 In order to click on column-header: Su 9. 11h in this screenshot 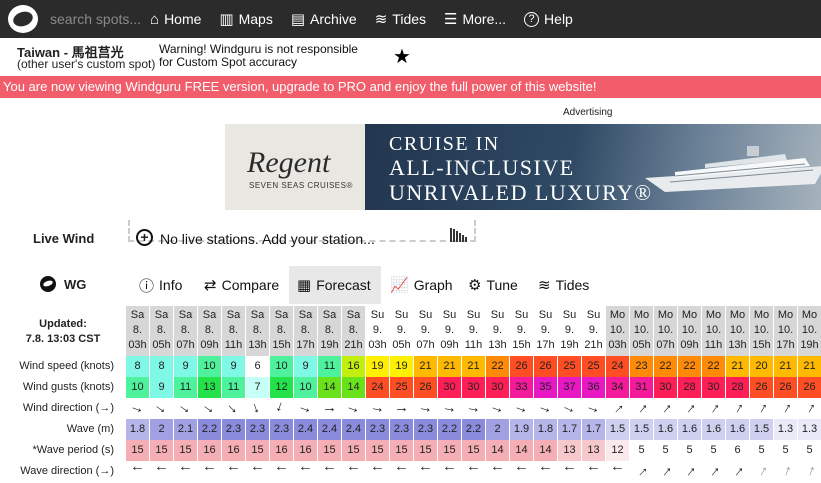, I will do `click(473, 331)`.